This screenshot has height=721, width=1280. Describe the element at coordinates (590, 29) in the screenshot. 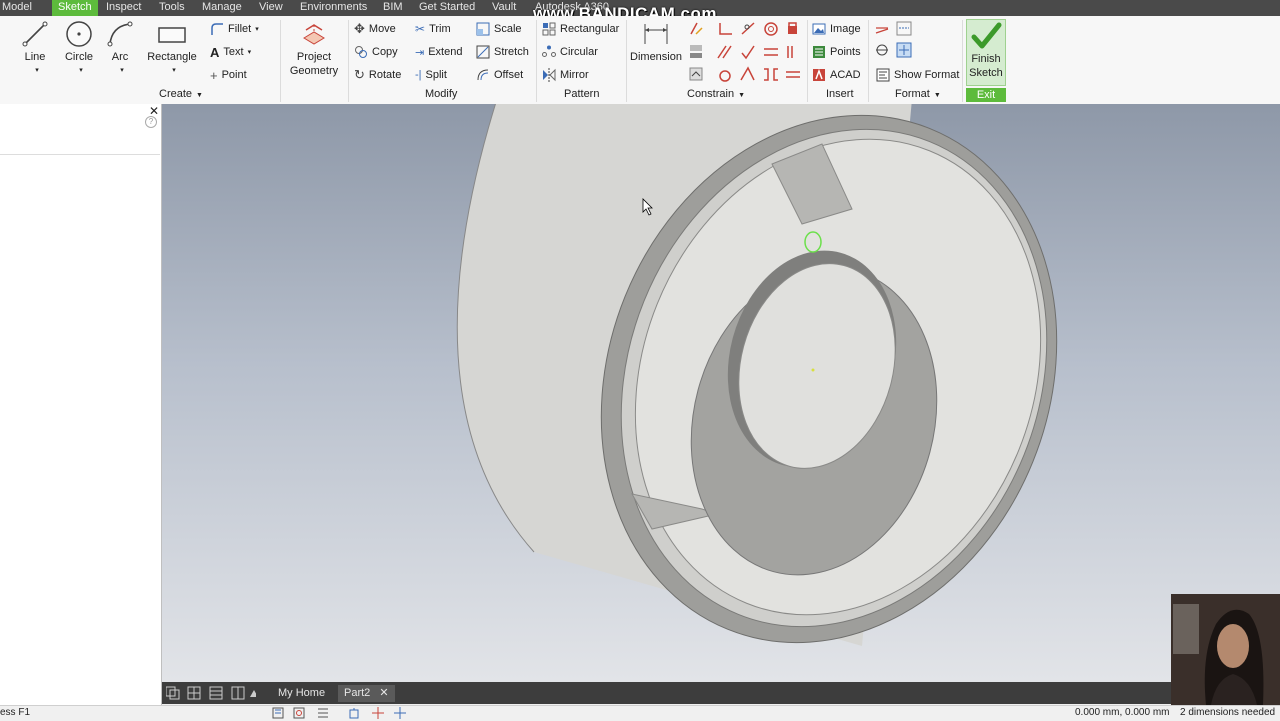

I see `rectangular-label: Rectangular` at that location.